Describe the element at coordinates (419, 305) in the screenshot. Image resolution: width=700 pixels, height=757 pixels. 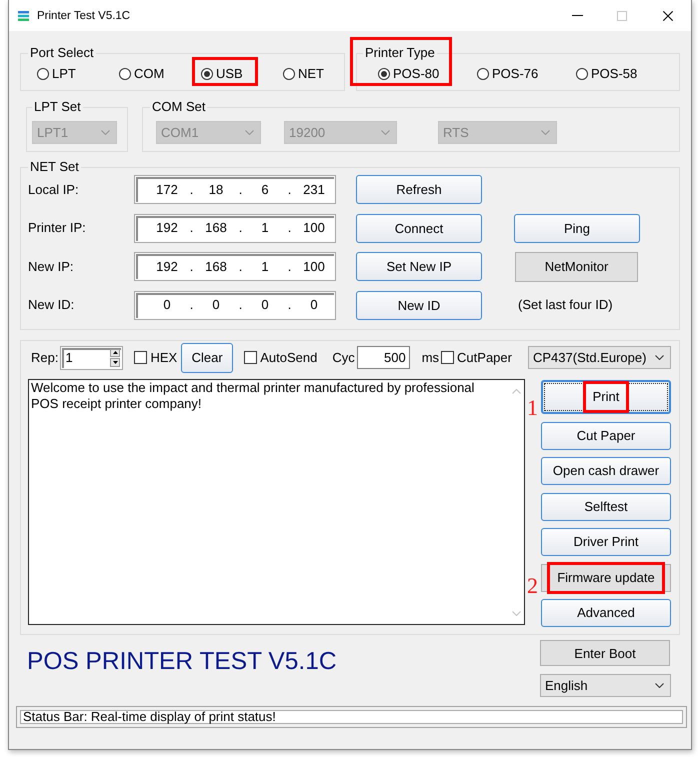
I see `command-button: New ID` at that location.